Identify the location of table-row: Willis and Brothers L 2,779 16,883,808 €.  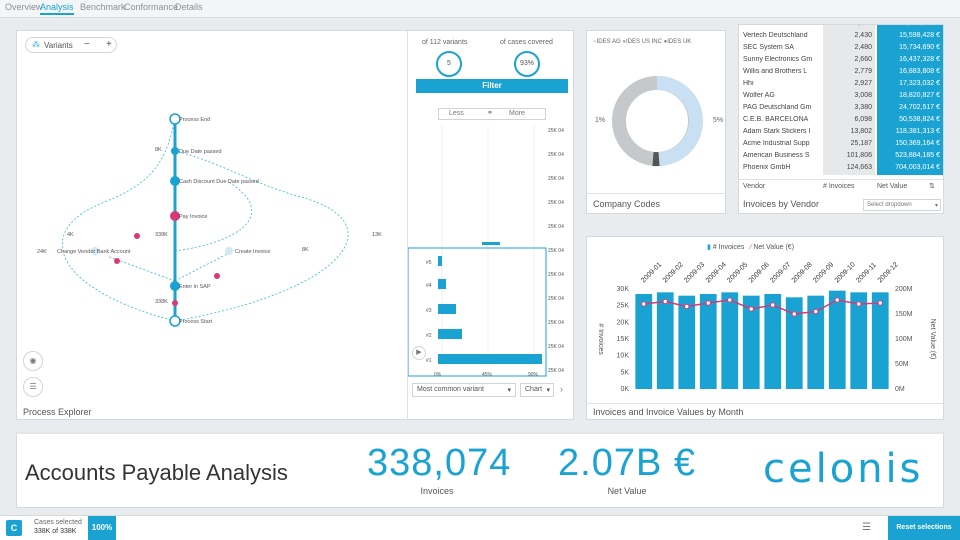
(842, 73).